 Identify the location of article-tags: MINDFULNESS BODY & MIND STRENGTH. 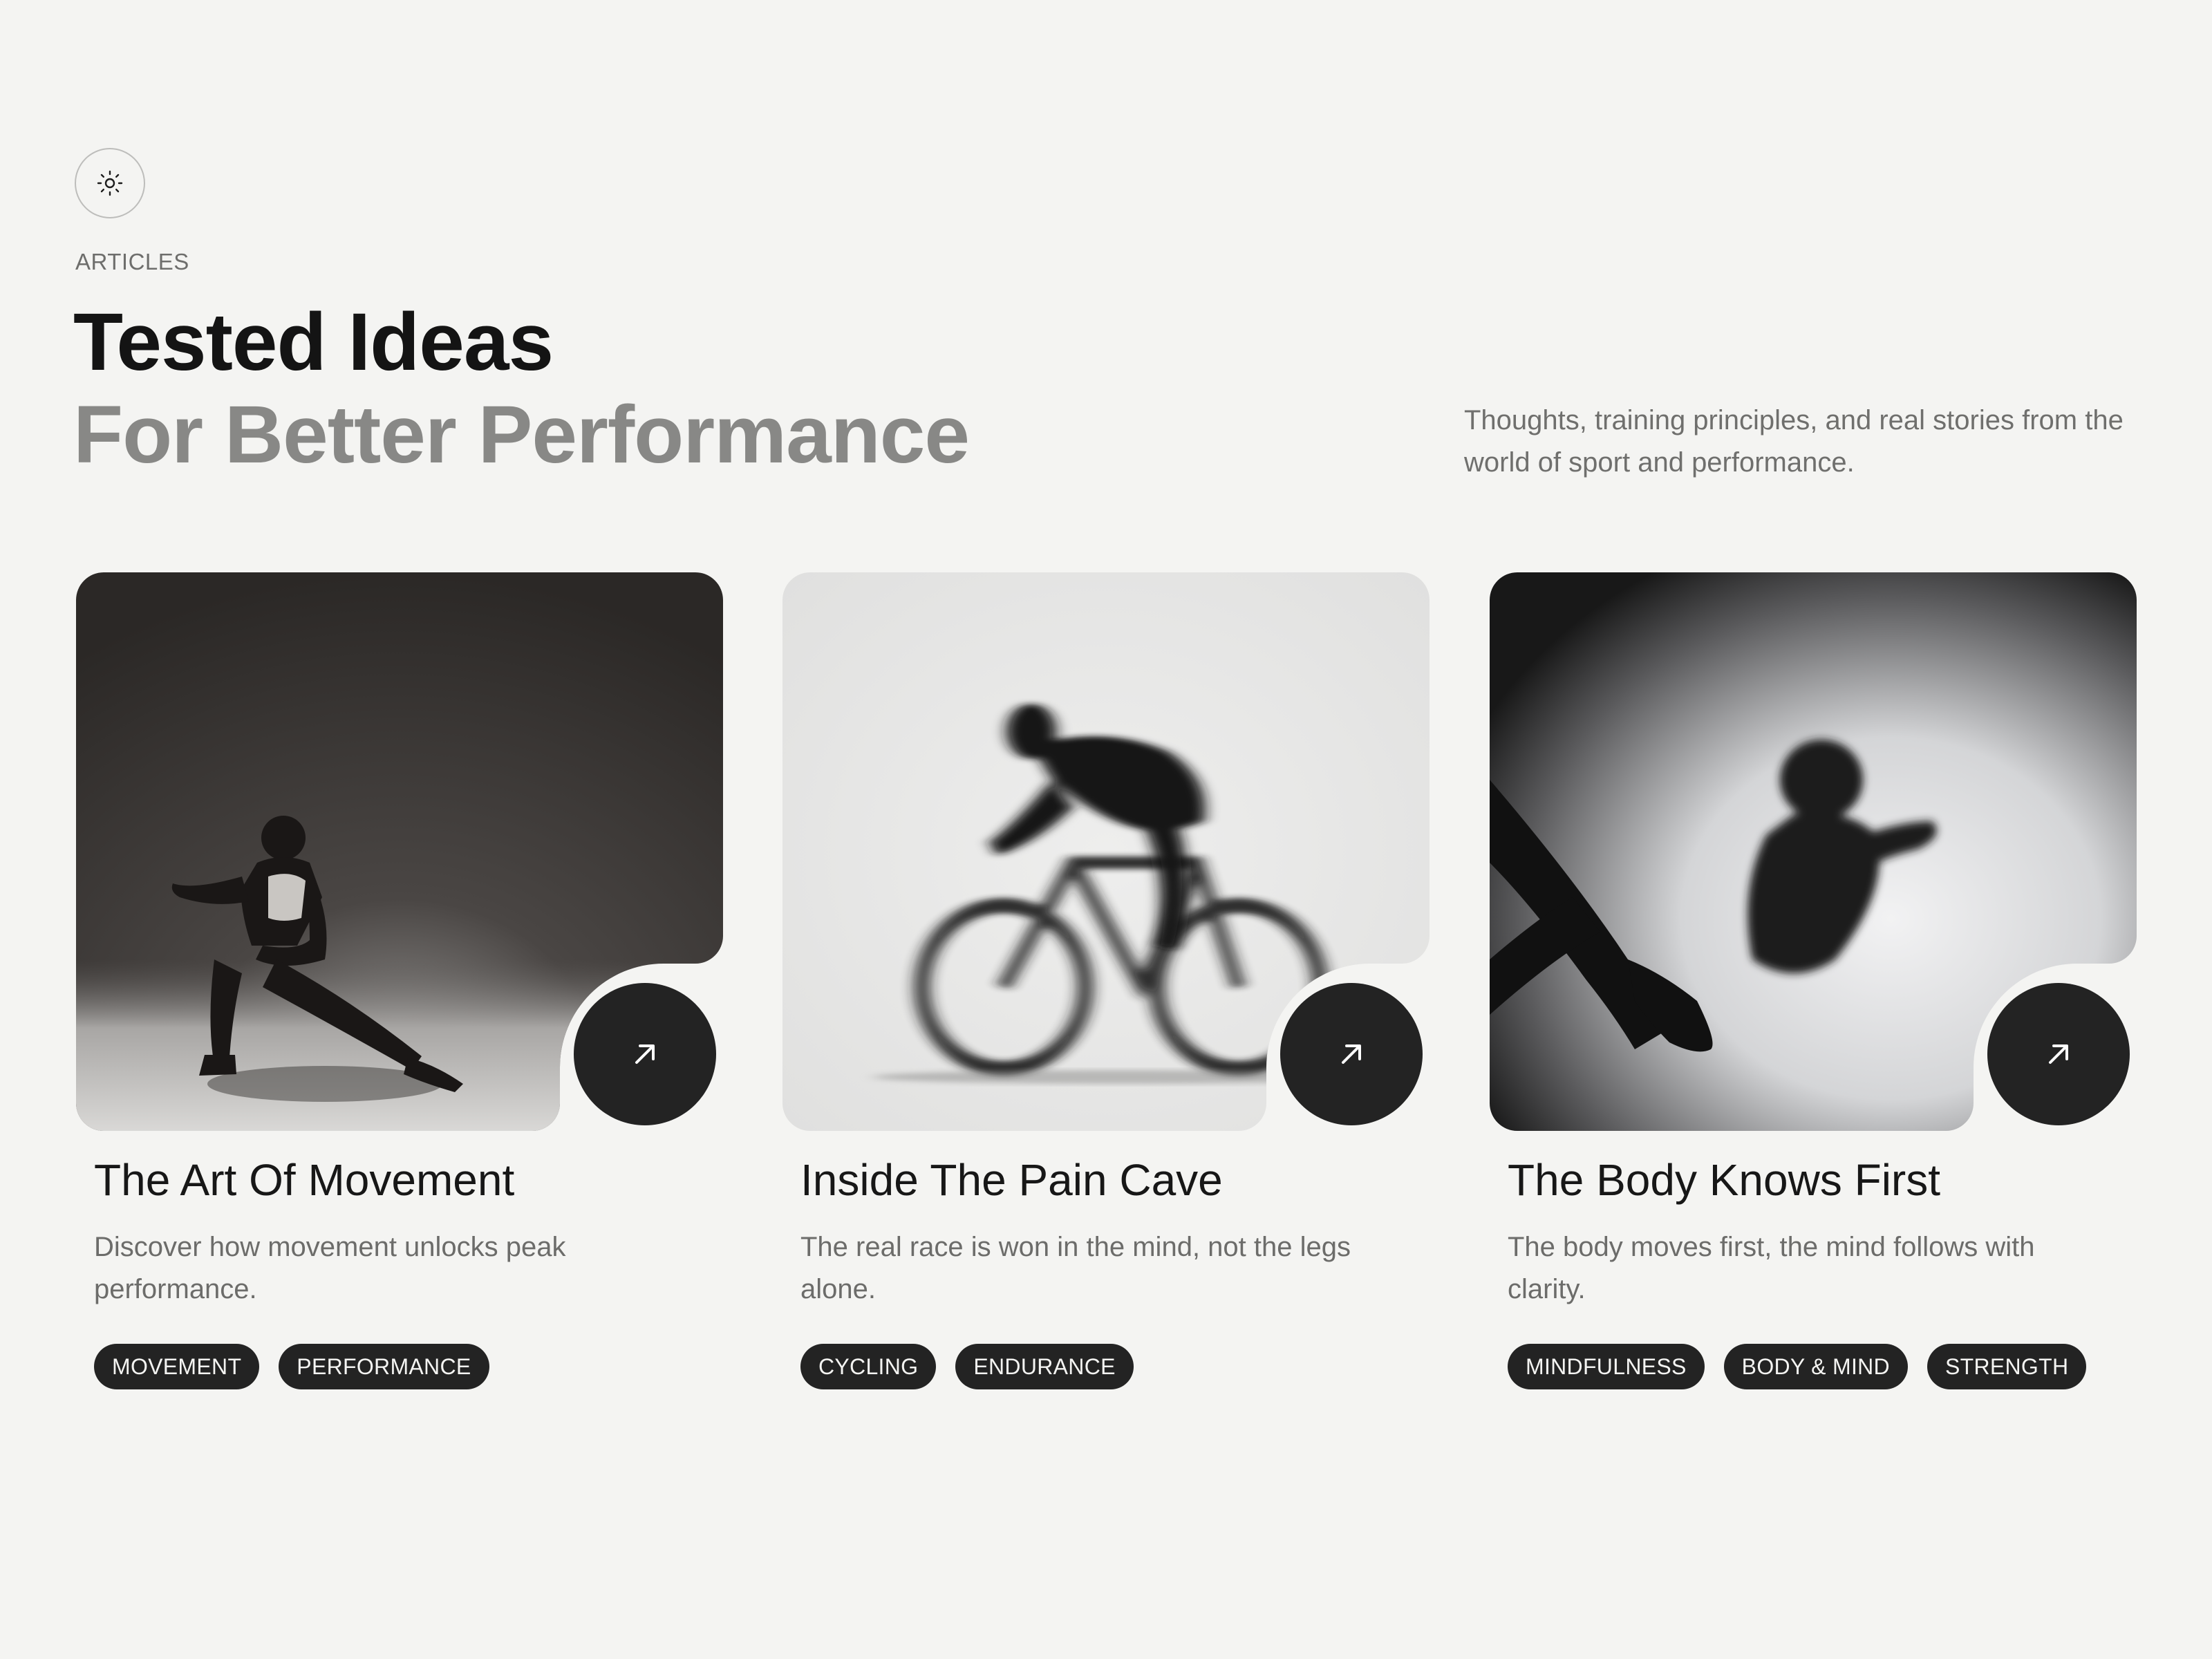
(1797, 1366).